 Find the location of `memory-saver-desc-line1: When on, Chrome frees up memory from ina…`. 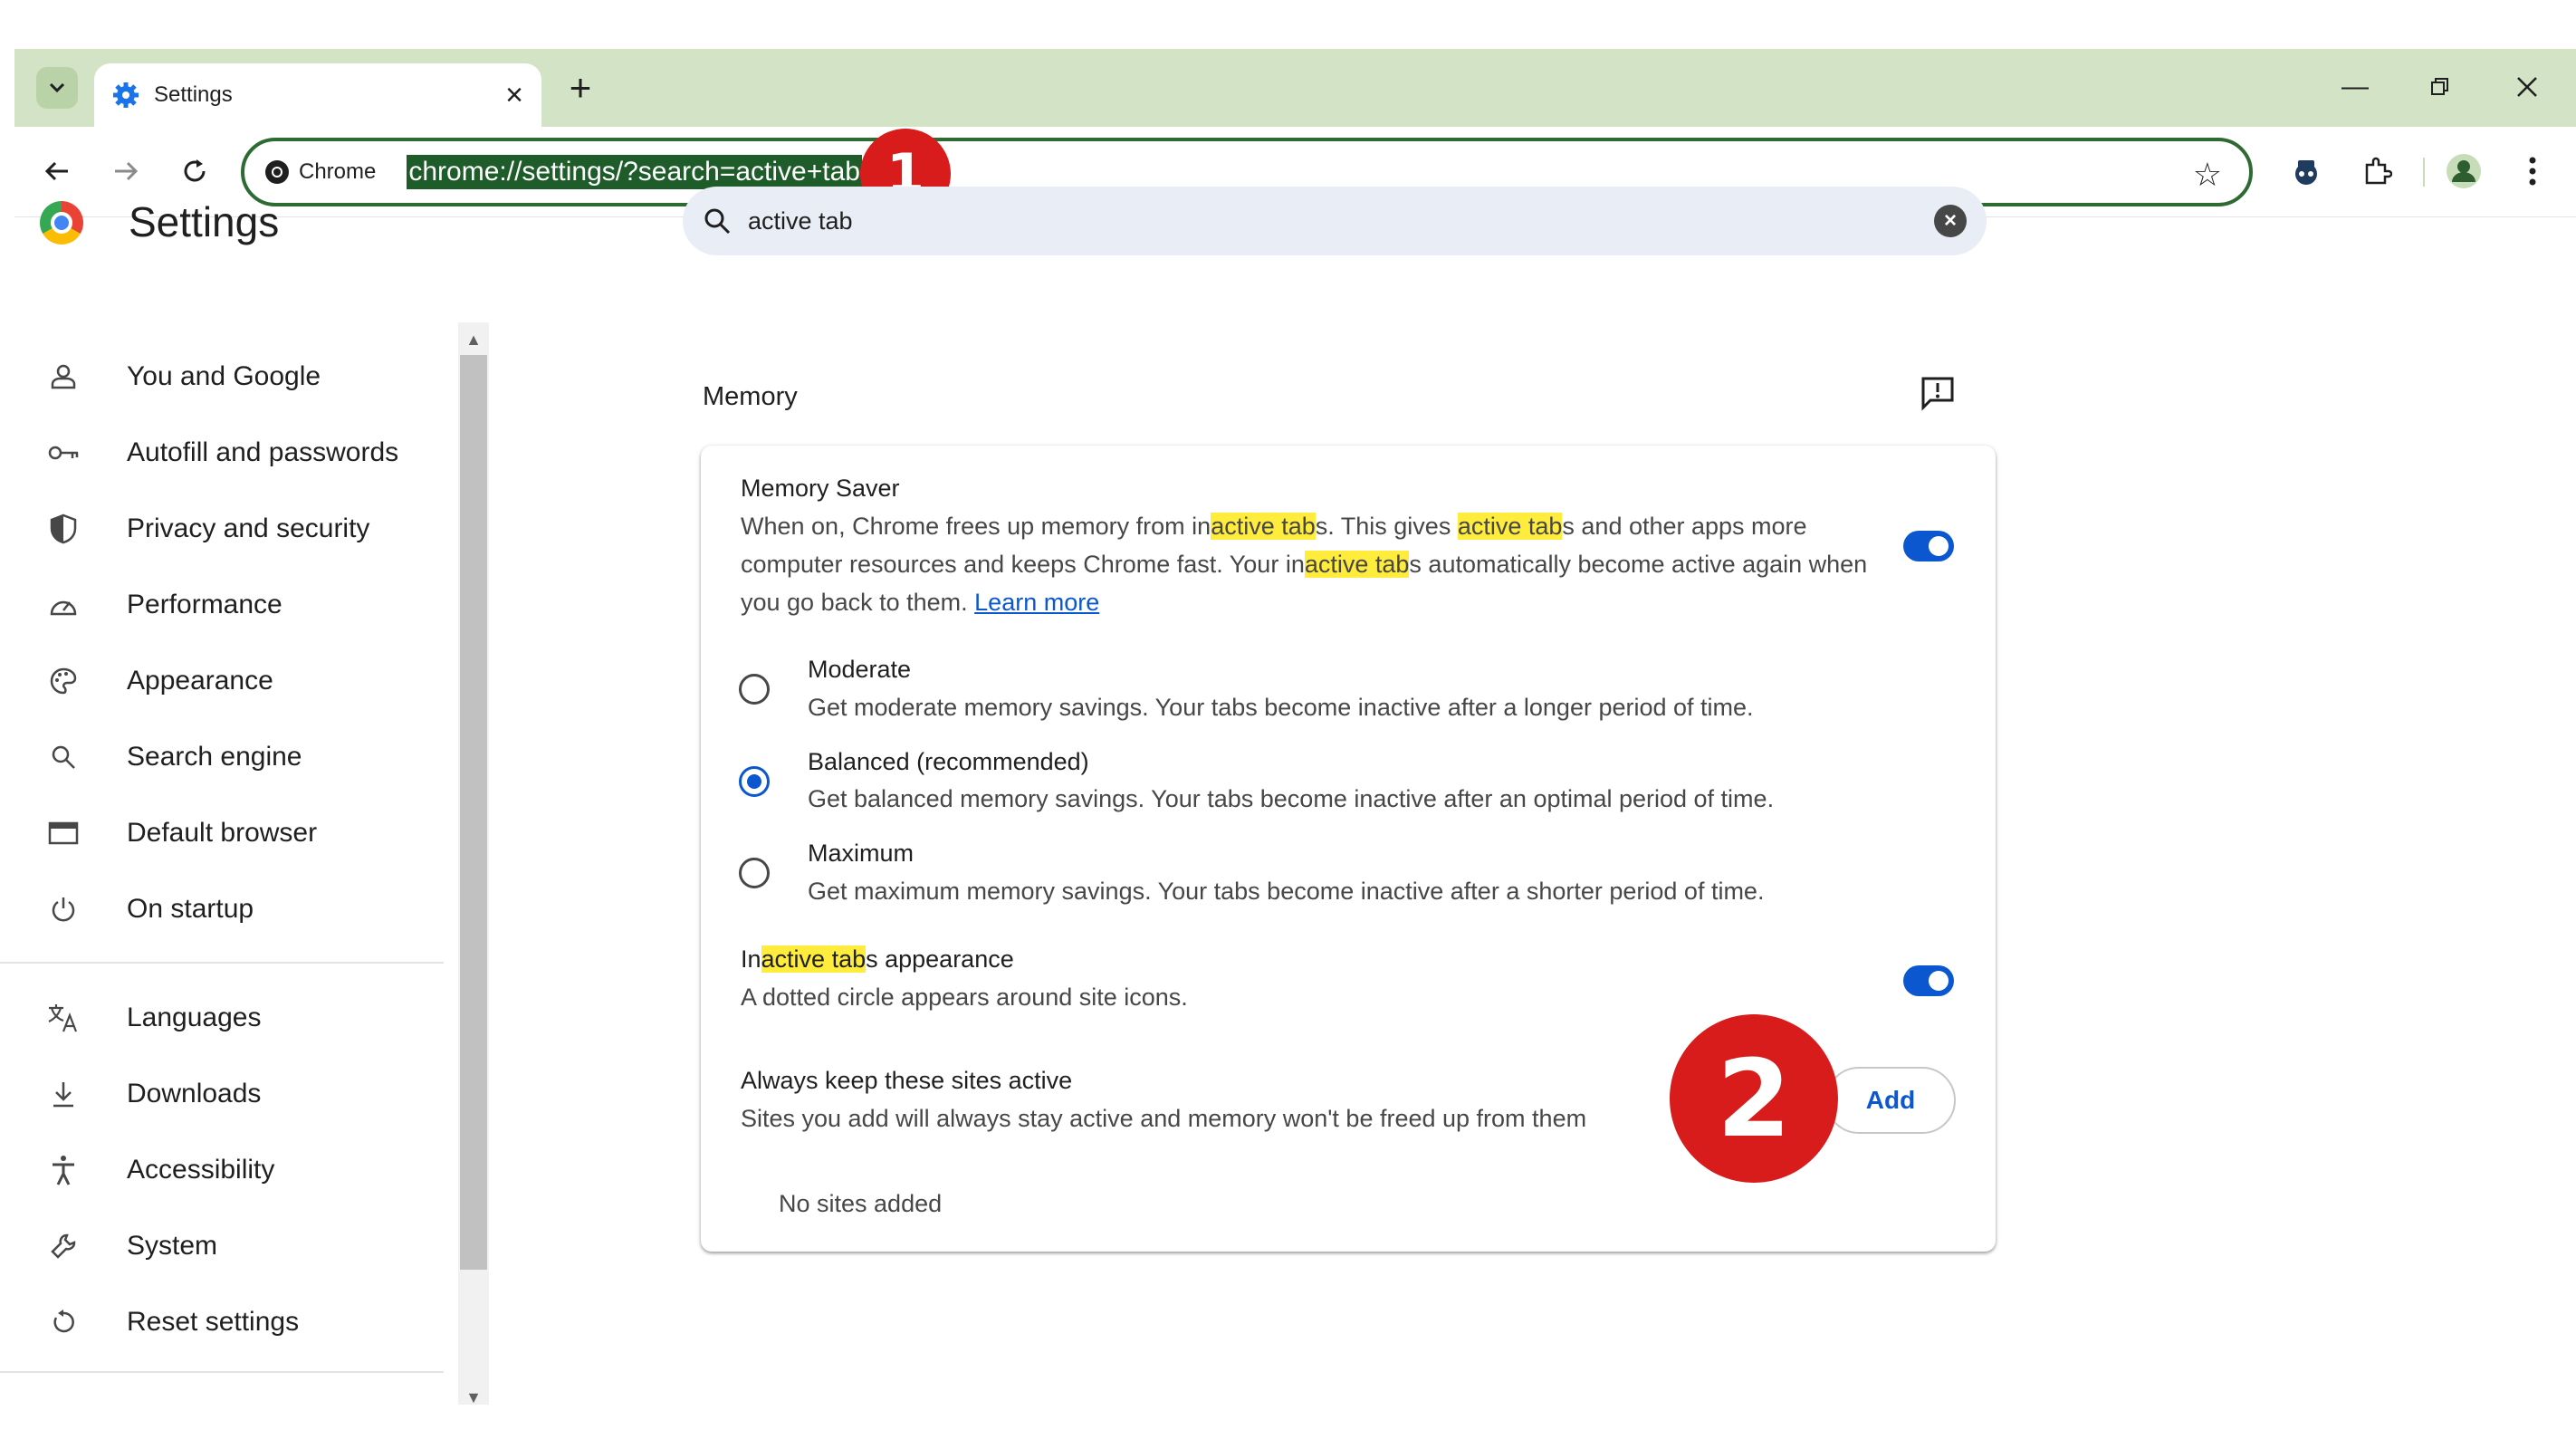

memory-saver-desc-line1: When on, Chrome frees up memory from ina… is located at coordinates (1274, 526).